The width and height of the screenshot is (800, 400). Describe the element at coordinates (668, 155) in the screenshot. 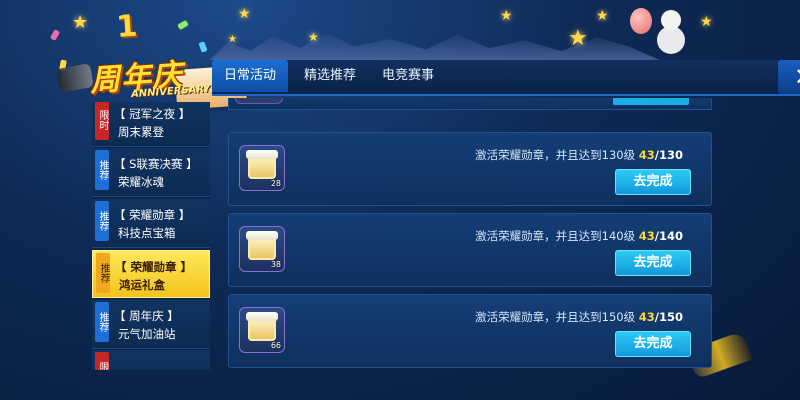

I see `progress-total: /130` at that location.